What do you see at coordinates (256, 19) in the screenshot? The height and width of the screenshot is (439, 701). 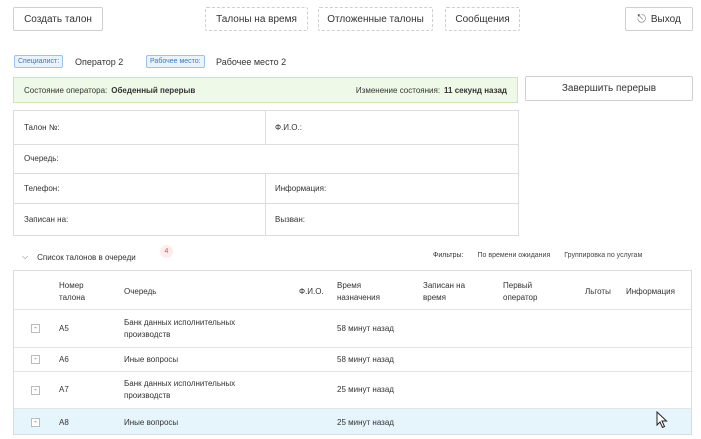 I see `timed-tickets-button: Талоны на время` at bounding box center [256, 19].